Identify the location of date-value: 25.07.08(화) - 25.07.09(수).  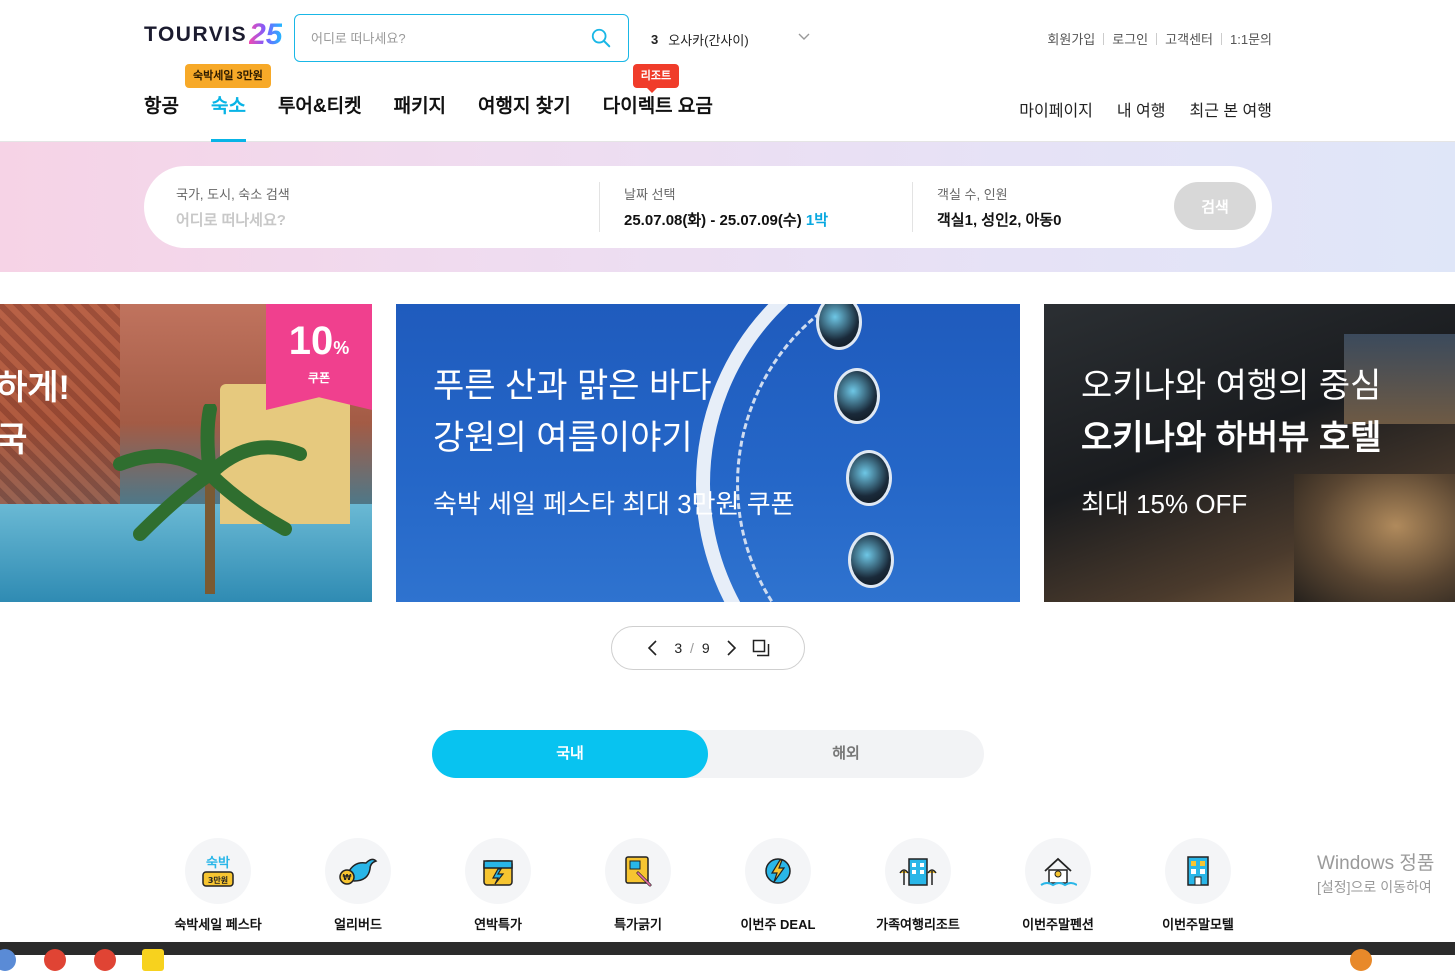
(713, 220).